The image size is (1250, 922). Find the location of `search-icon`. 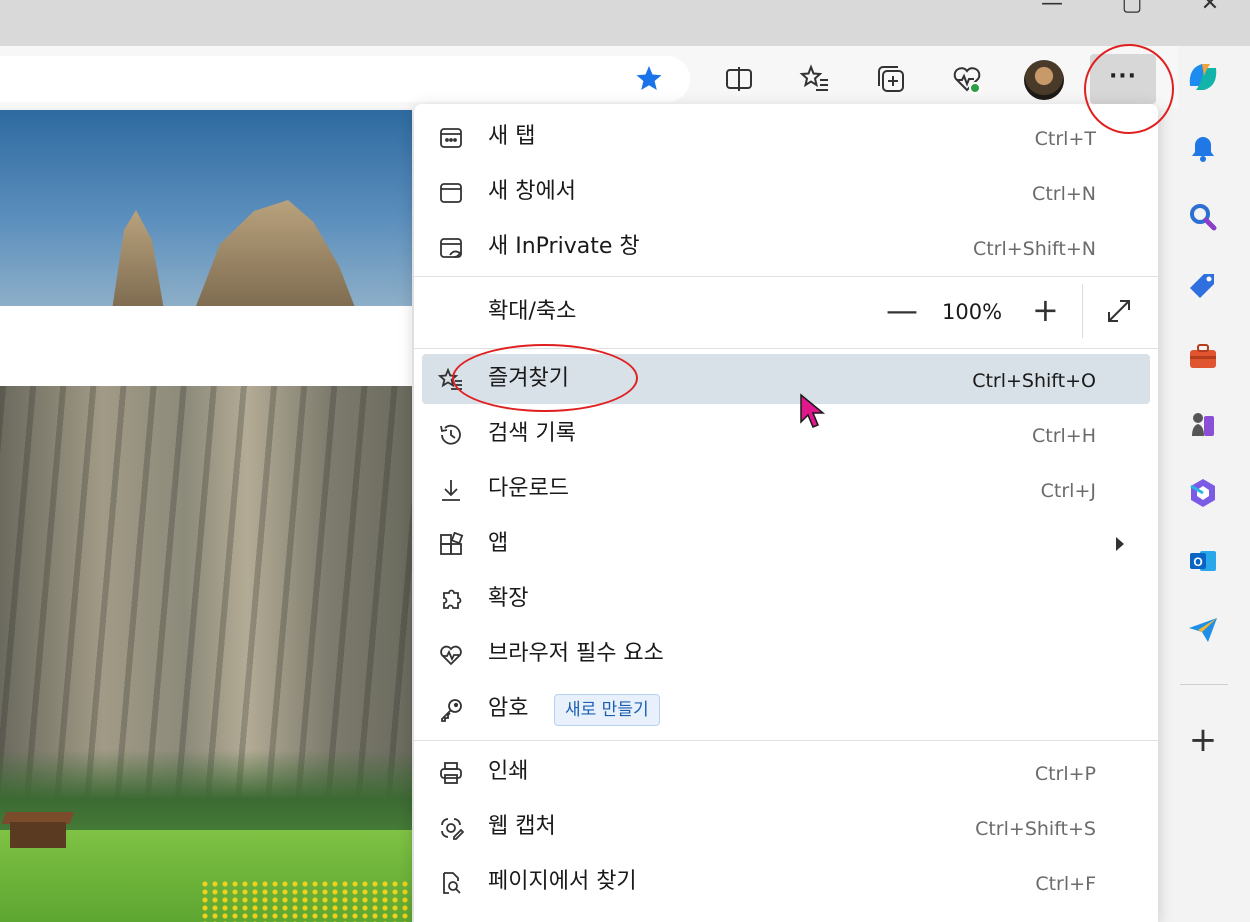

search-icon is located at coordinates (1203, 217).